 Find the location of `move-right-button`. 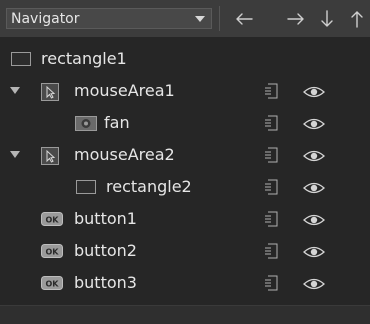

move-right-button is located at coordinates (296, 19).